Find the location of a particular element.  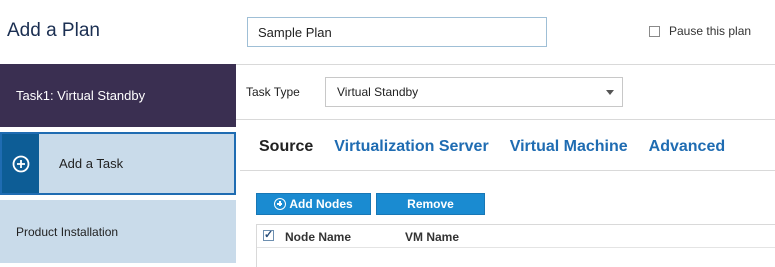

nodes-table: Node Name VM Name is located at coordinates (515, 245).